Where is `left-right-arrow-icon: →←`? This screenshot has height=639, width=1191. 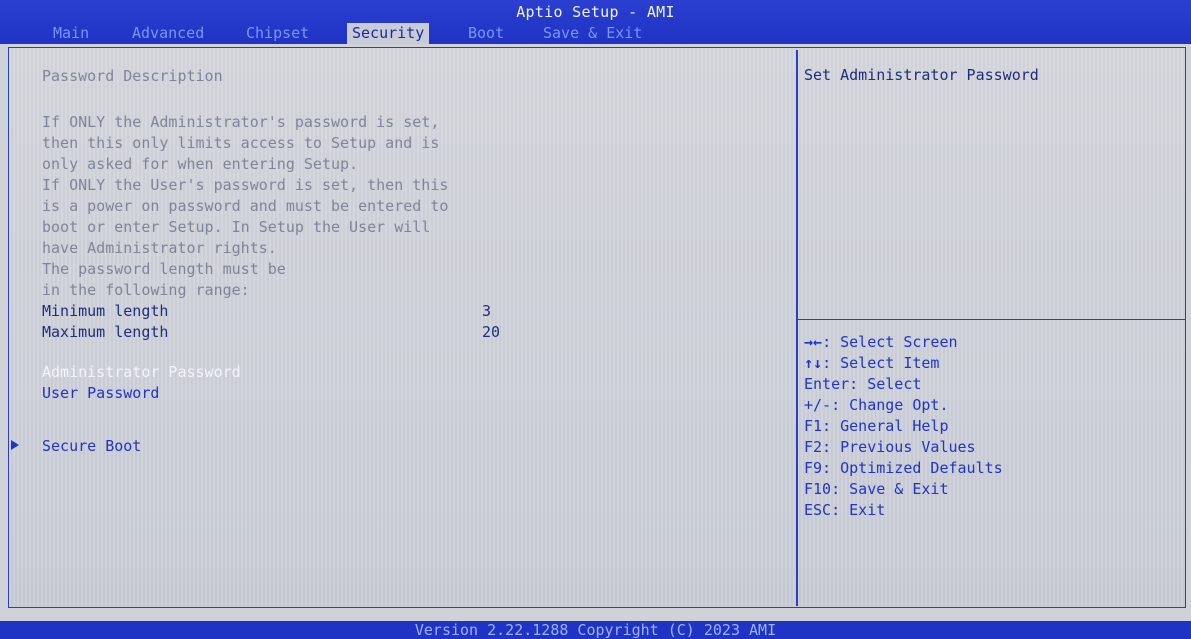 left-right-arrow-icon: →← is located at coordinates (813, 342).